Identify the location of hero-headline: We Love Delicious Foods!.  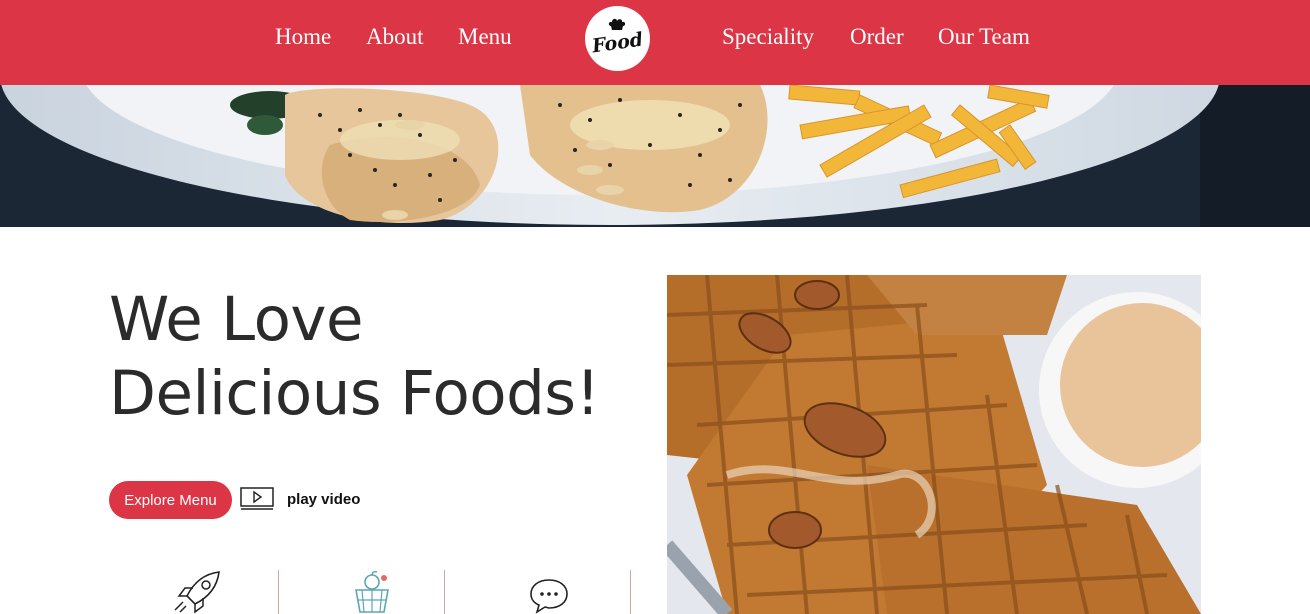
(369, 357).